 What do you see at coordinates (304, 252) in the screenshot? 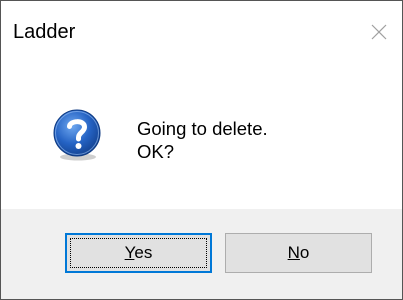
I see `no-label-rest: o` at bounding box center [304, 252].